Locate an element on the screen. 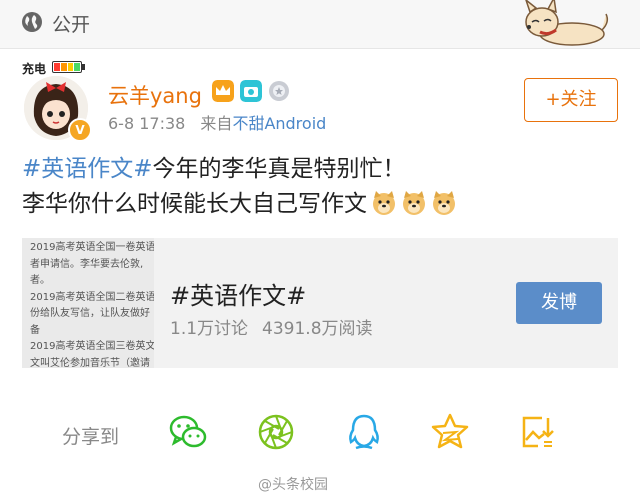 The height and width of the screenshot is (500, 640). verified-v-icon: V is located at coordinates (80, 130).